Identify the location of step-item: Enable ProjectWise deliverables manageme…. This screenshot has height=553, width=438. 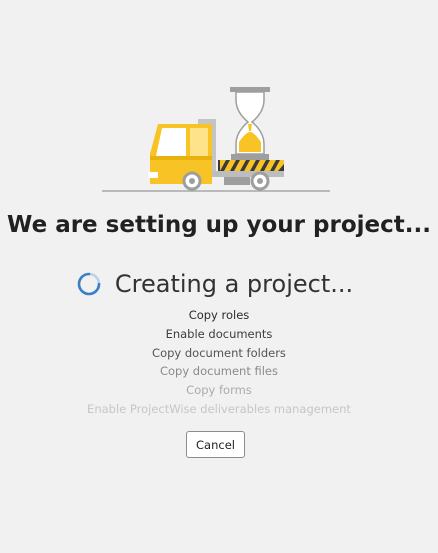
(219, 408).